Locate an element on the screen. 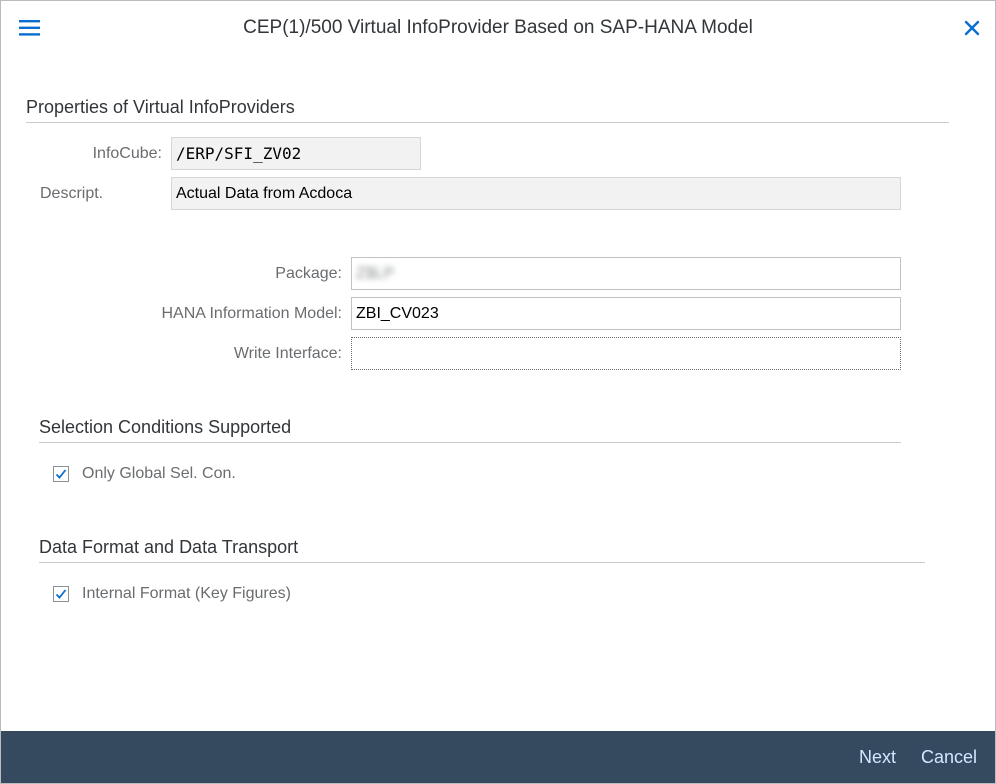  write-interface-label: Write Interface: is located at coordinates (287, 353).